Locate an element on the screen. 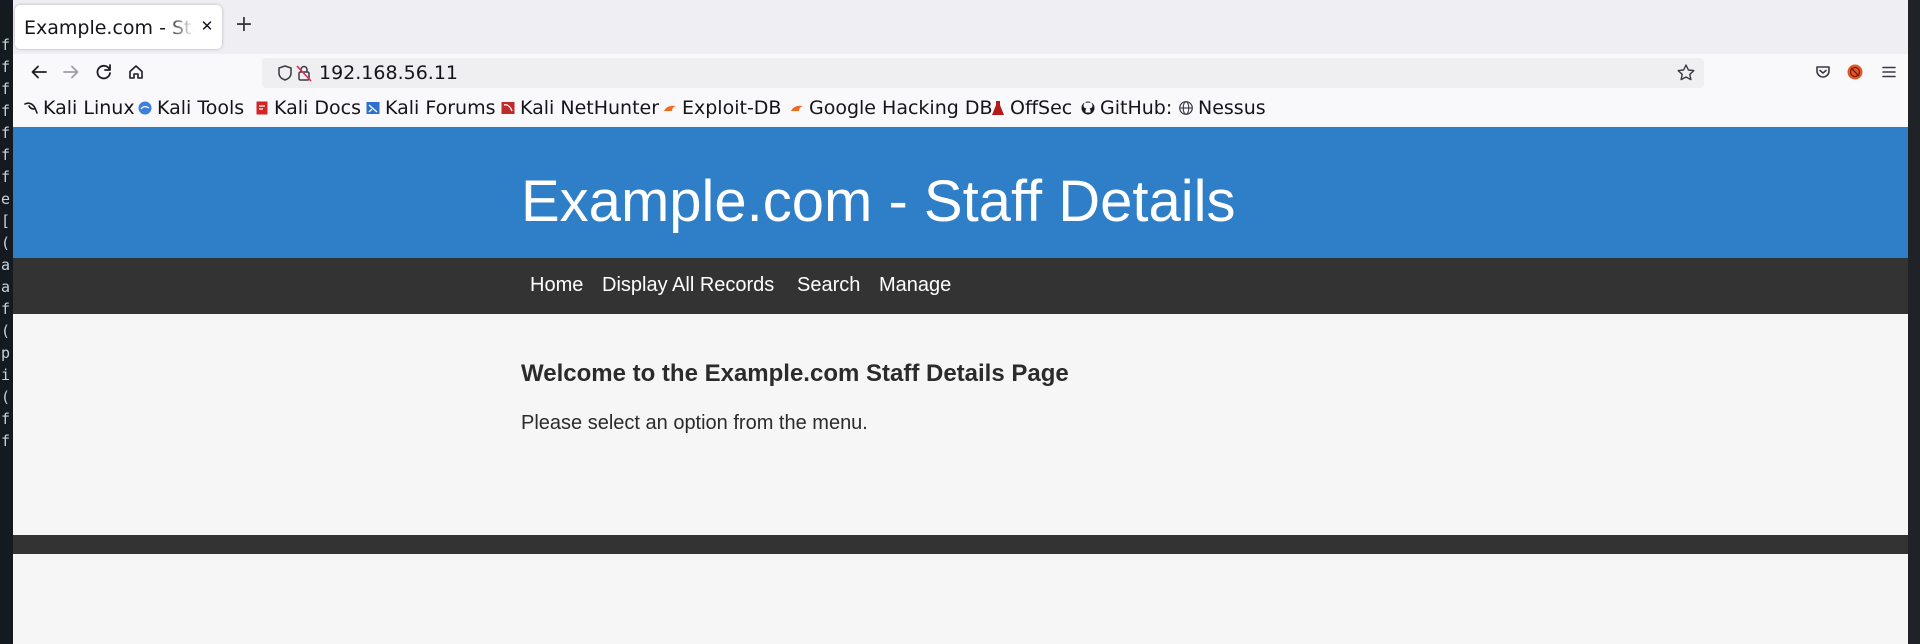 Image resolution: width=1920 pixels, height=644 pixels. bookmark-kali-docs: Kali Docs is located at coordinates (307, 108).